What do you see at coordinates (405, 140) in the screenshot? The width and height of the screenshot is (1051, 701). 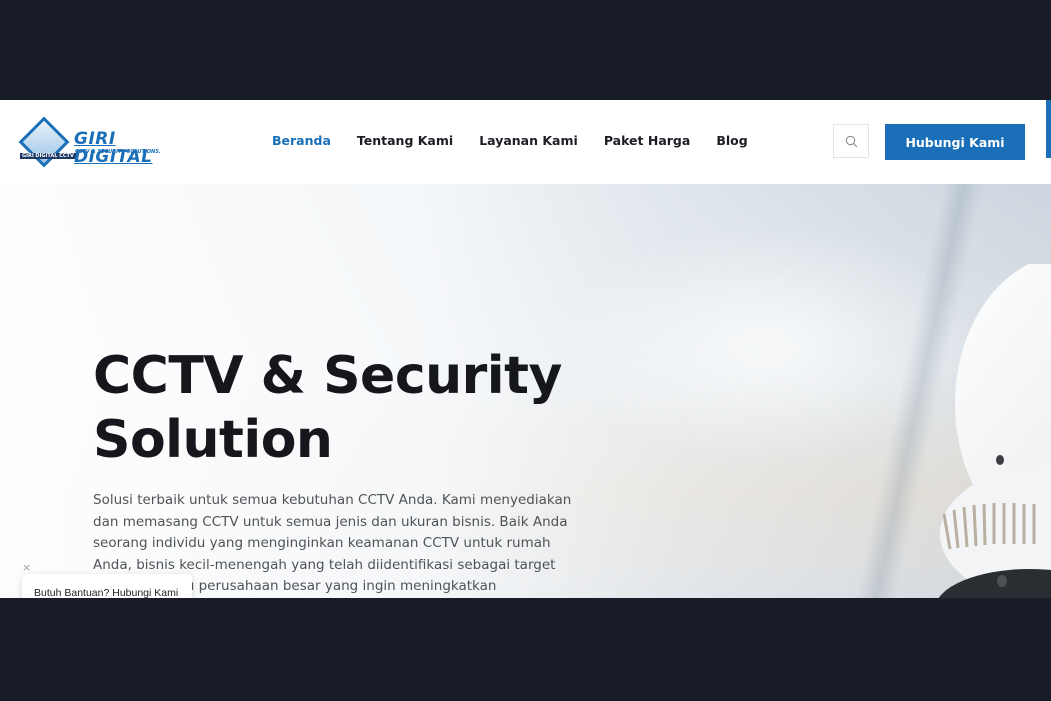 I see `nav-item-tentang-kami: Tentang Kami` at bounding box center [405, 140].